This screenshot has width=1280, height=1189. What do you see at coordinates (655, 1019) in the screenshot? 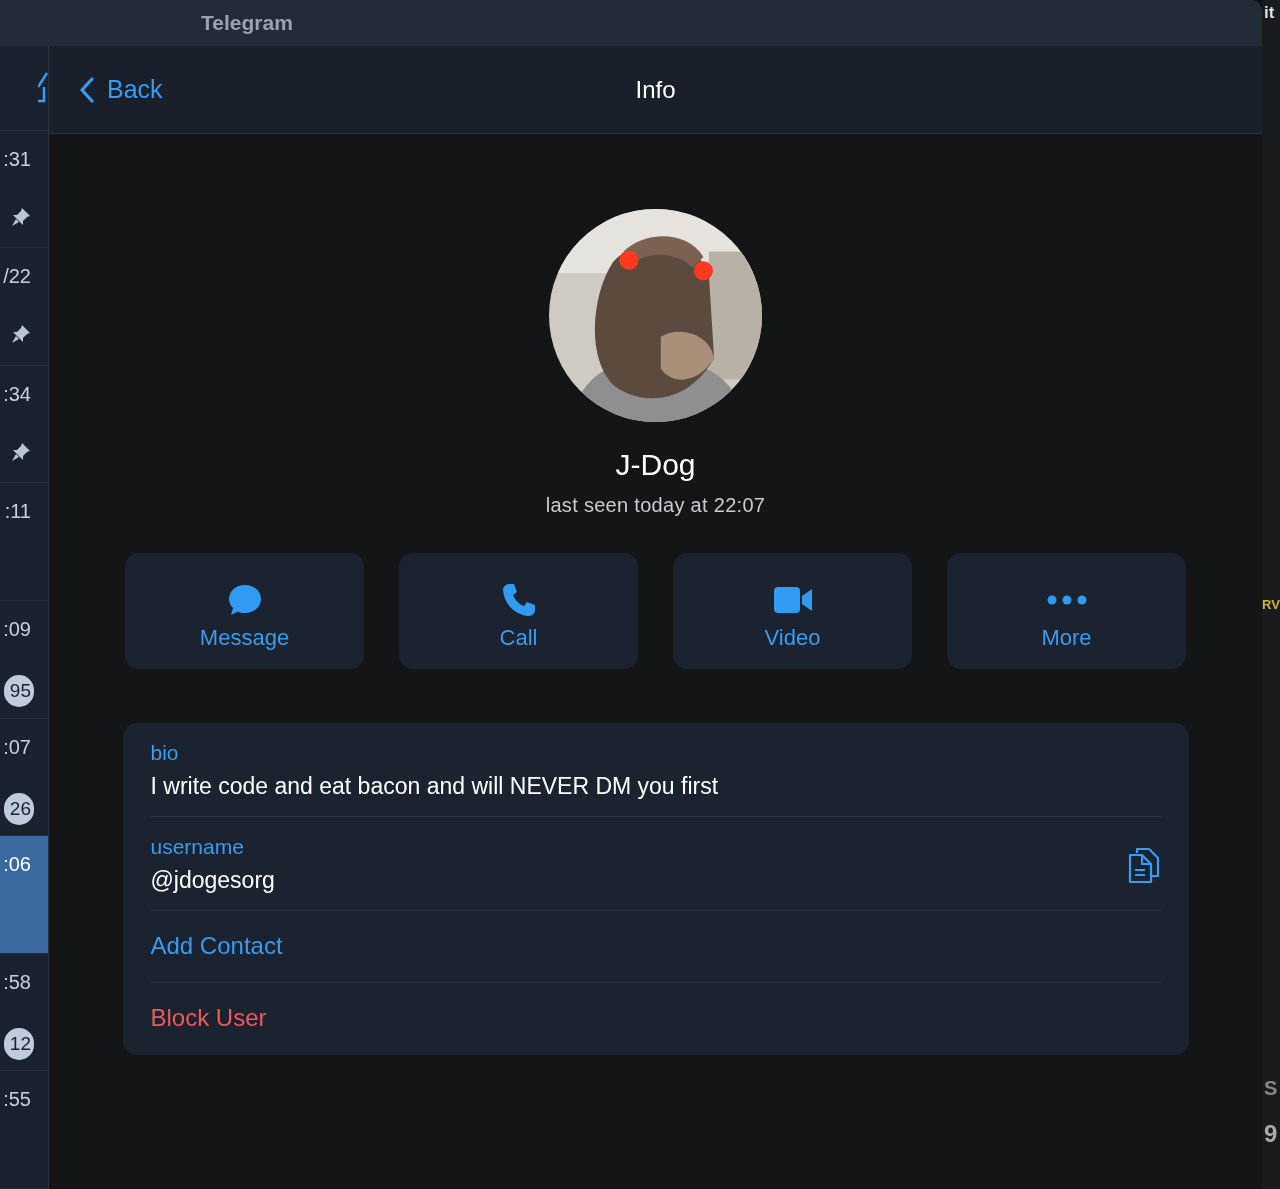
I see `block-user-link: Block User` at bounding box center [655, 1019].